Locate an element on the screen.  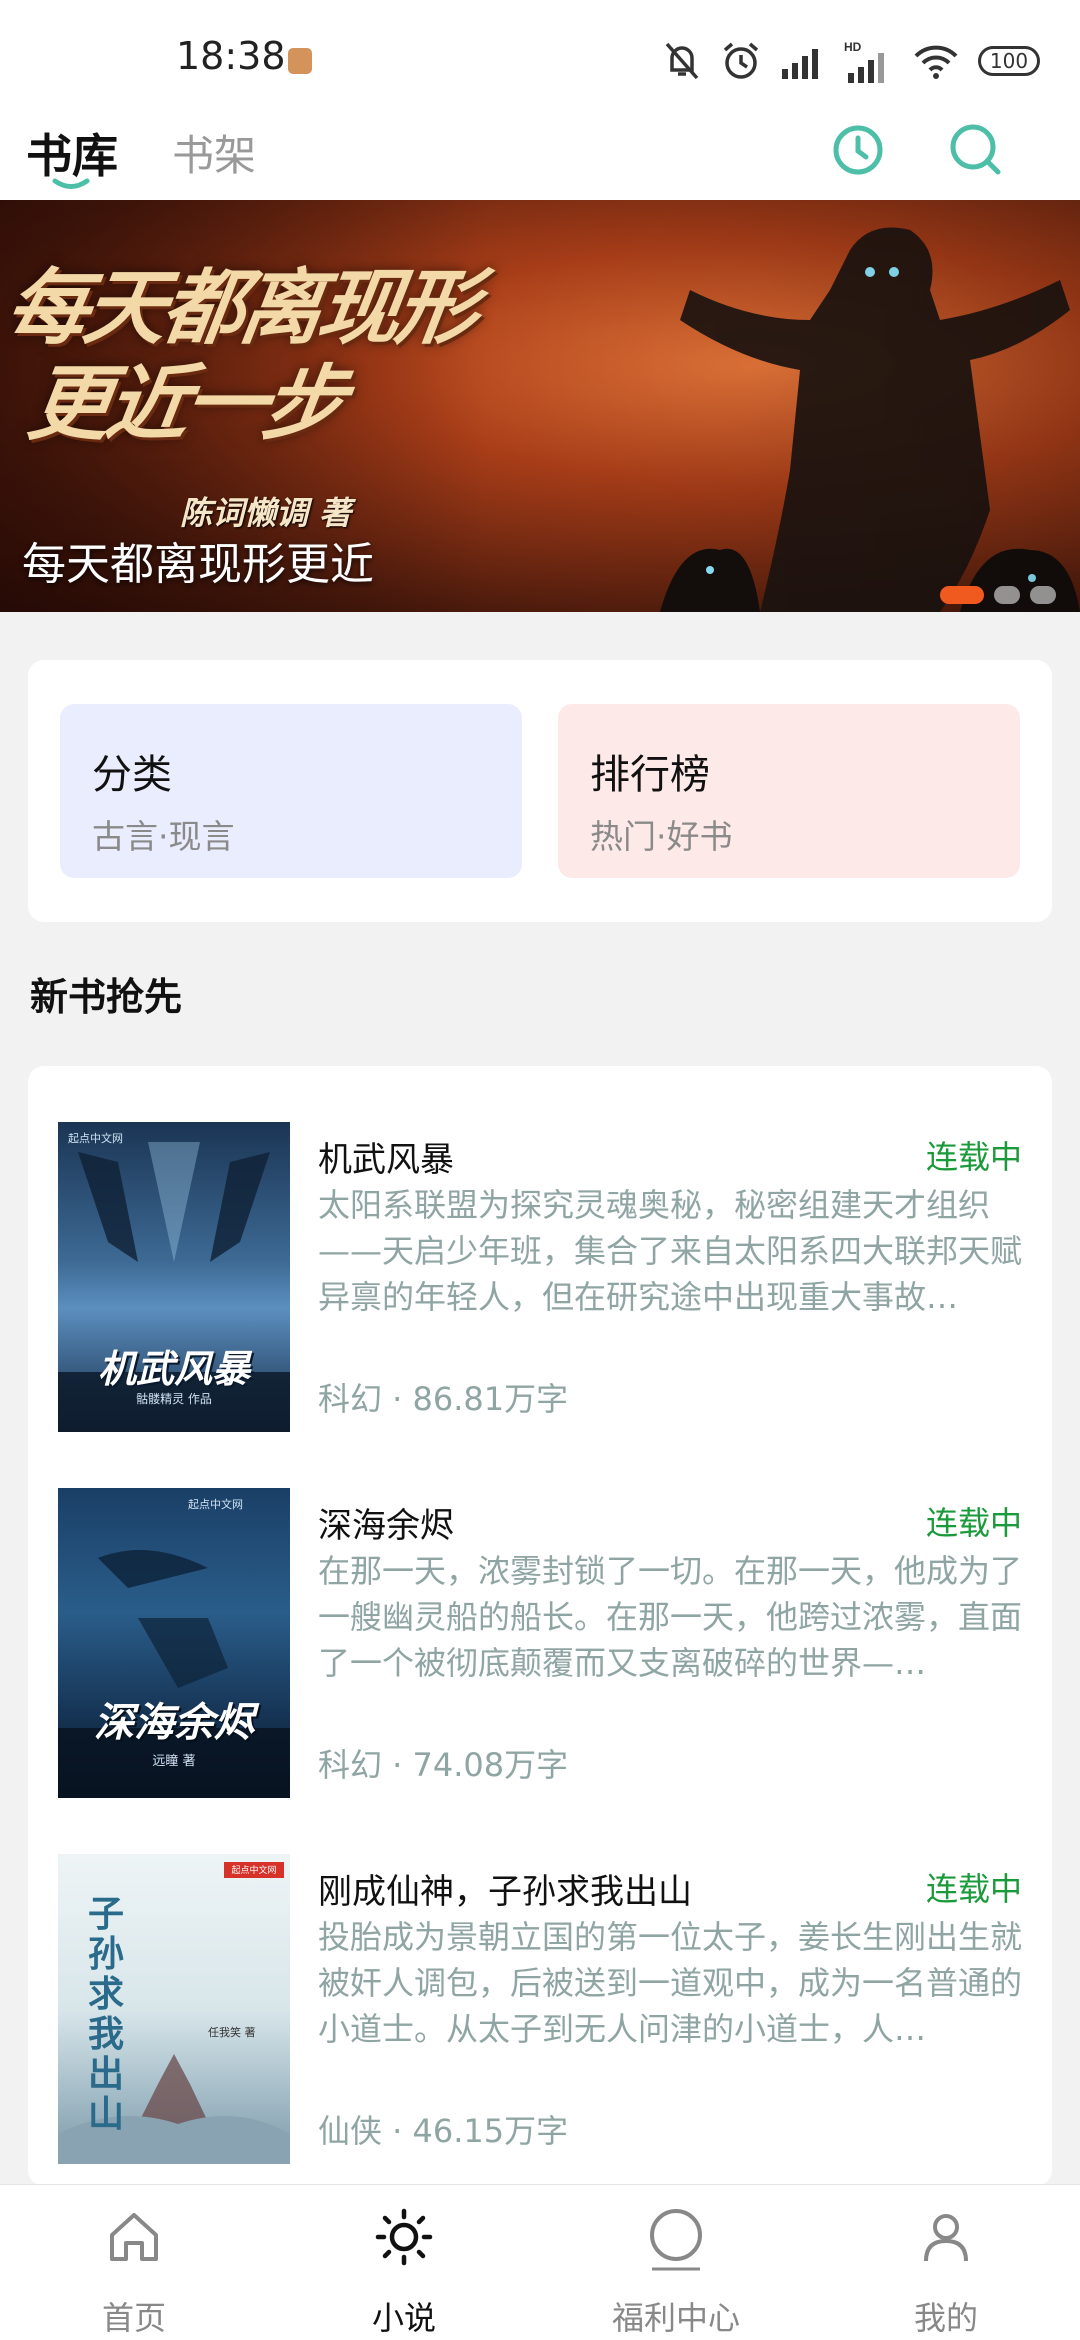
book-cover: 起点中文网 子孙求我出山 任我笑 著 is located at coordinates (174, 2009).